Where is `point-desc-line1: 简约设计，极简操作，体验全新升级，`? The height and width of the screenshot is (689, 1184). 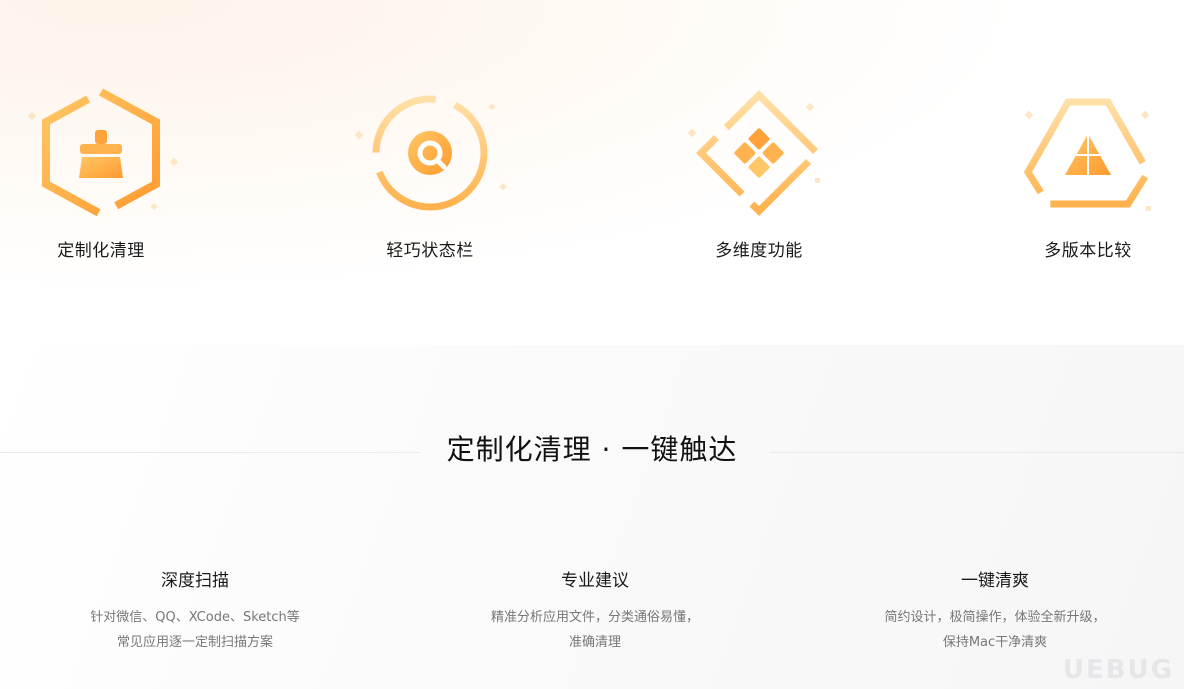
point-desc-line1: 简约设计，极简操作，体验全新升级， is located at coordinates (995, 617).